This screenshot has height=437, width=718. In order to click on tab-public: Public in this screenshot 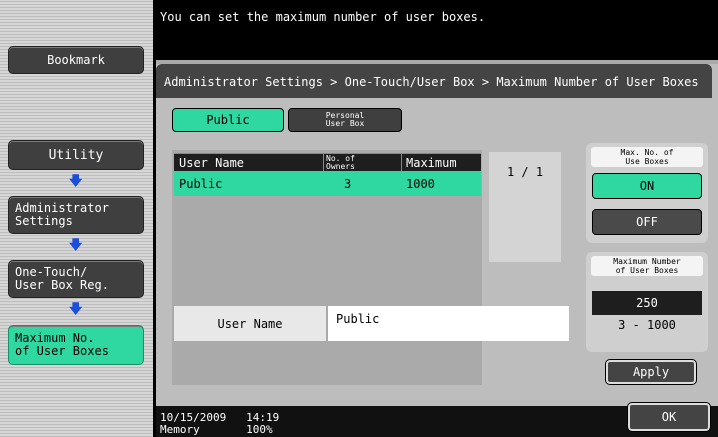, I will do `click(228, 120)`.